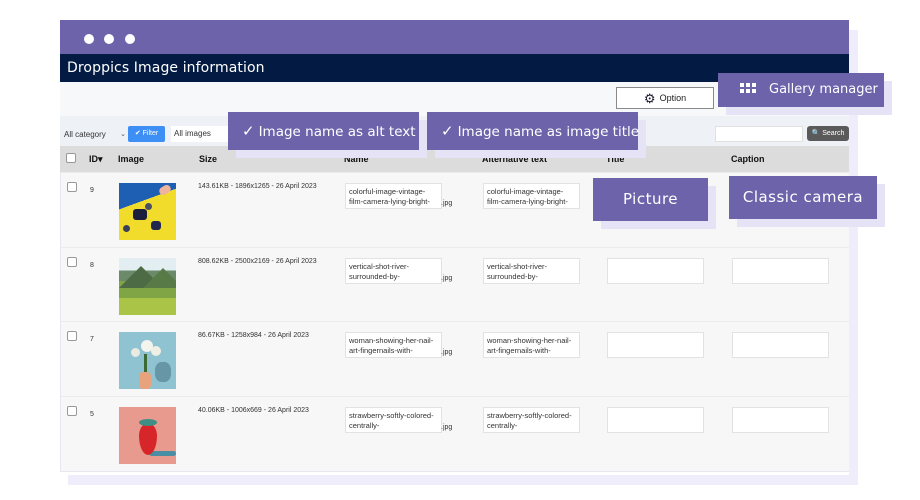 This screenshot has height=500, width=920. Describe the element at coordinates (337, 132) in the screenshot. I see `alt-text-callout-label: Image name as alt text` at that location.